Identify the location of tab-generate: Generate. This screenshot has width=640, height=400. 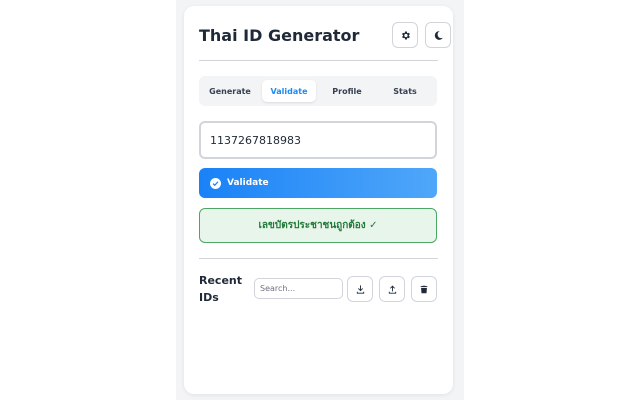
(230, 91).